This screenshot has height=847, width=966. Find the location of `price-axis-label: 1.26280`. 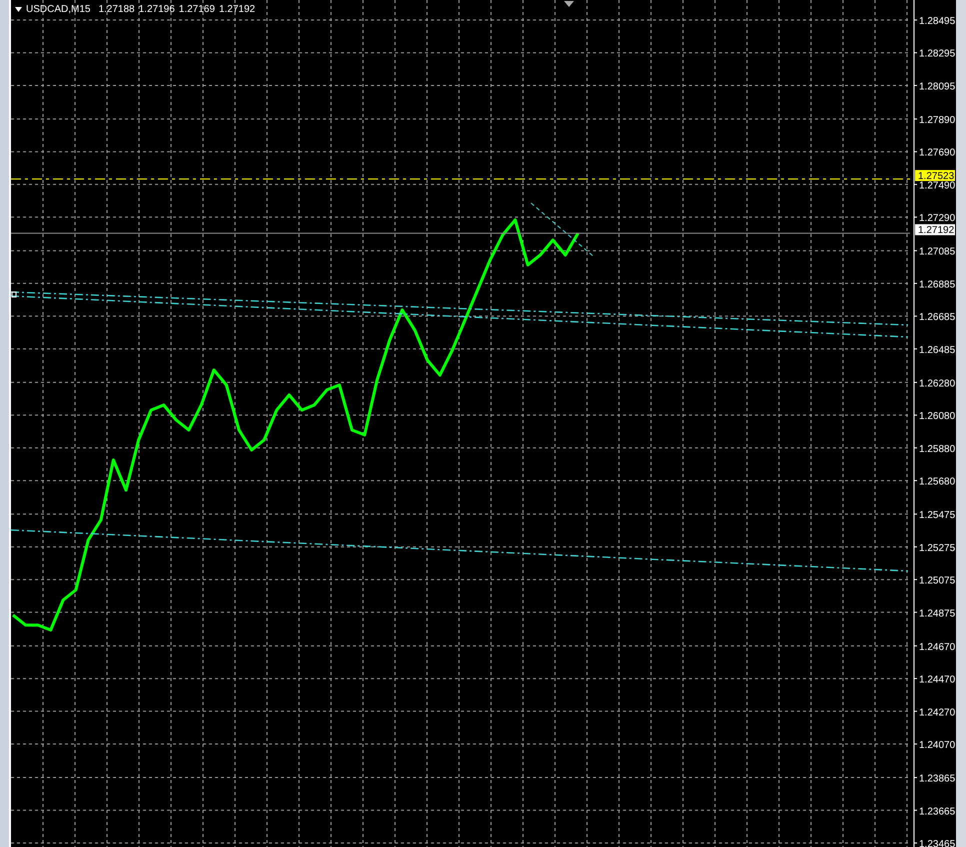

price-axis-label: 1.26280 is located at coordinates (937, 384).